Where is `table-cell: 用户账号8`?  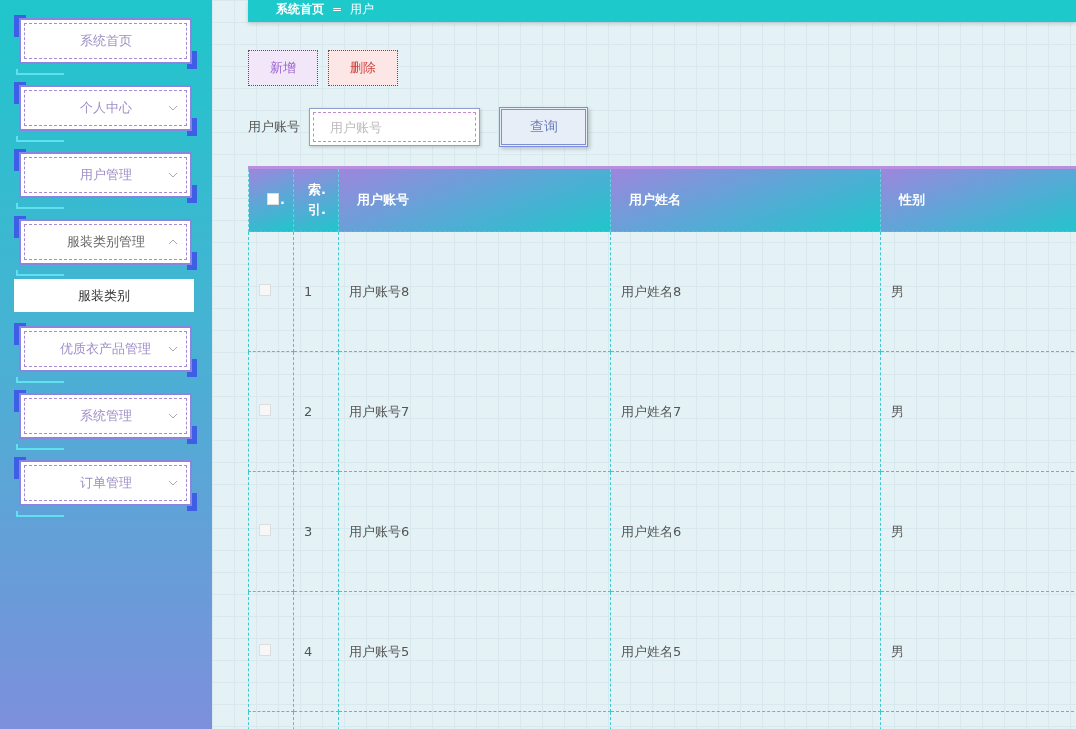 table-cell: 用户账号8 is located at coordinates (474, 291).